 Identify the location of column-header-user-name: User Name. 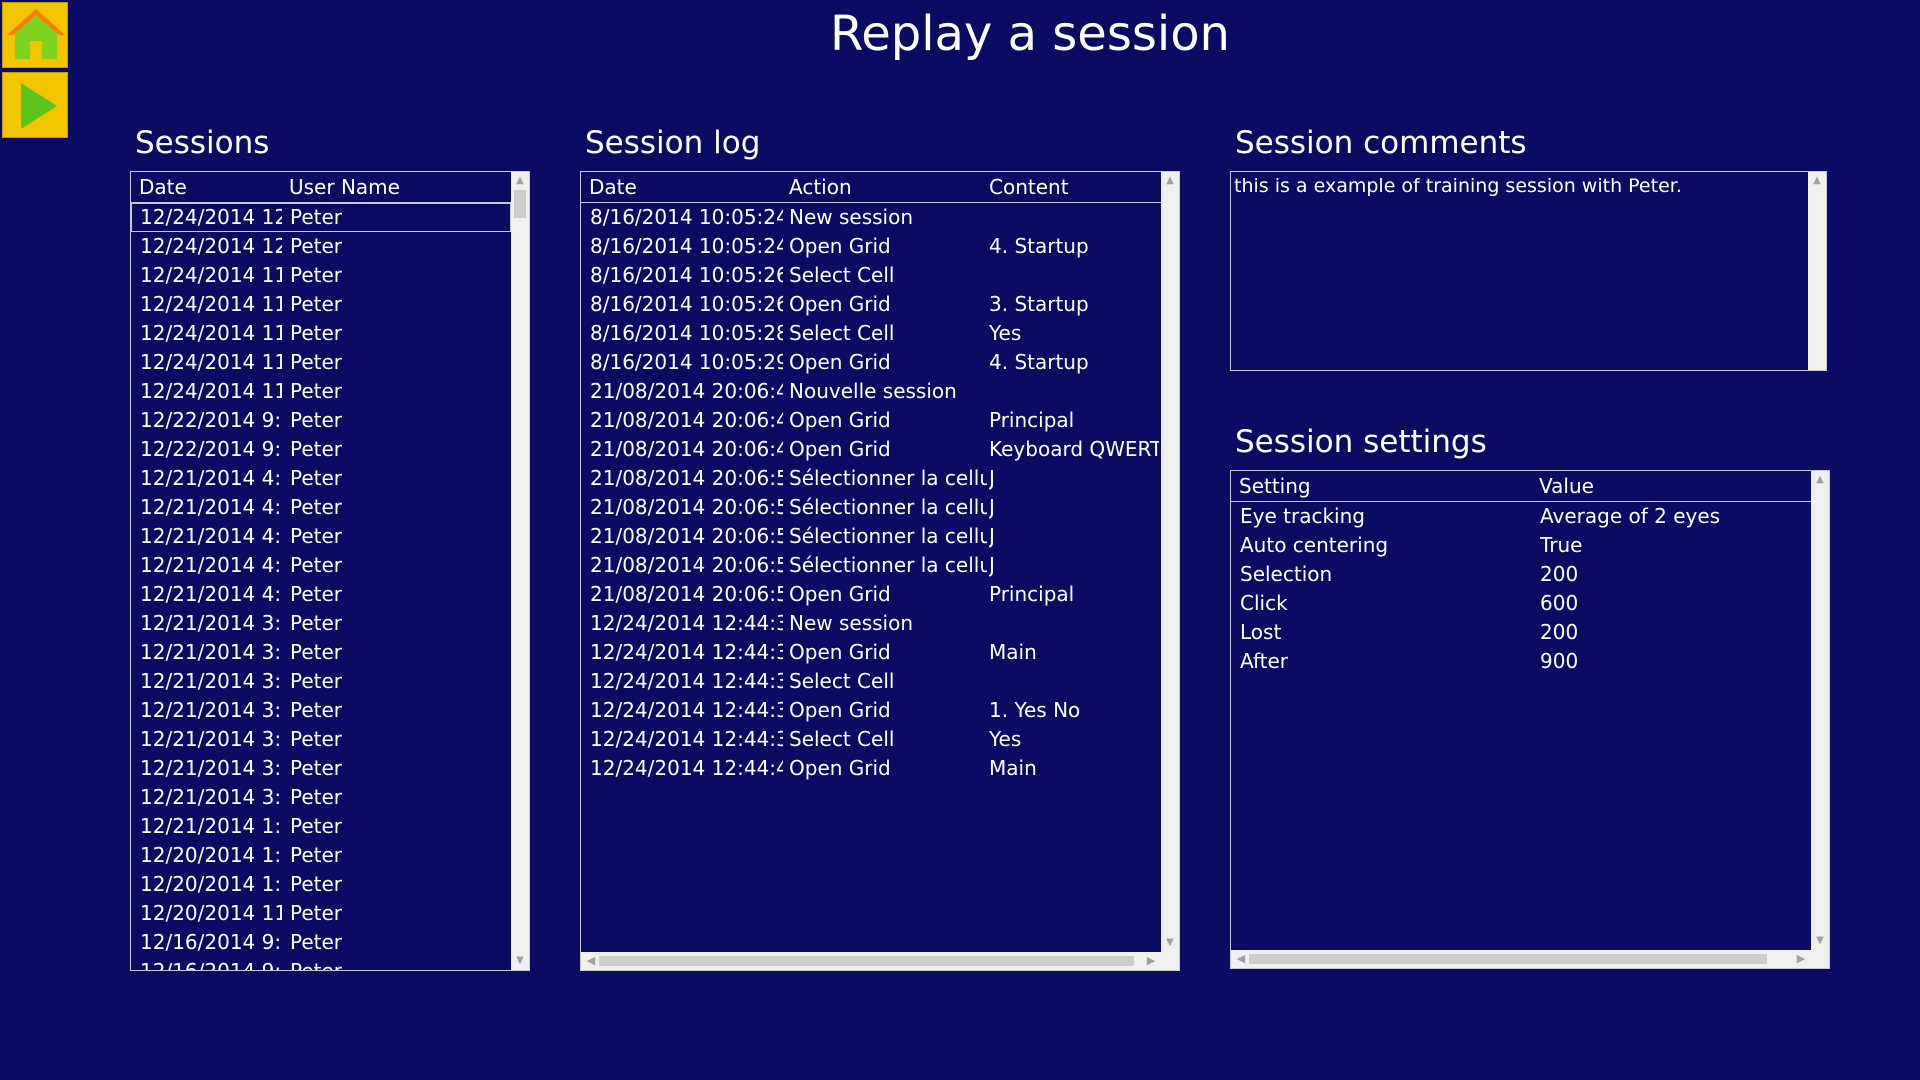
(344, 187).